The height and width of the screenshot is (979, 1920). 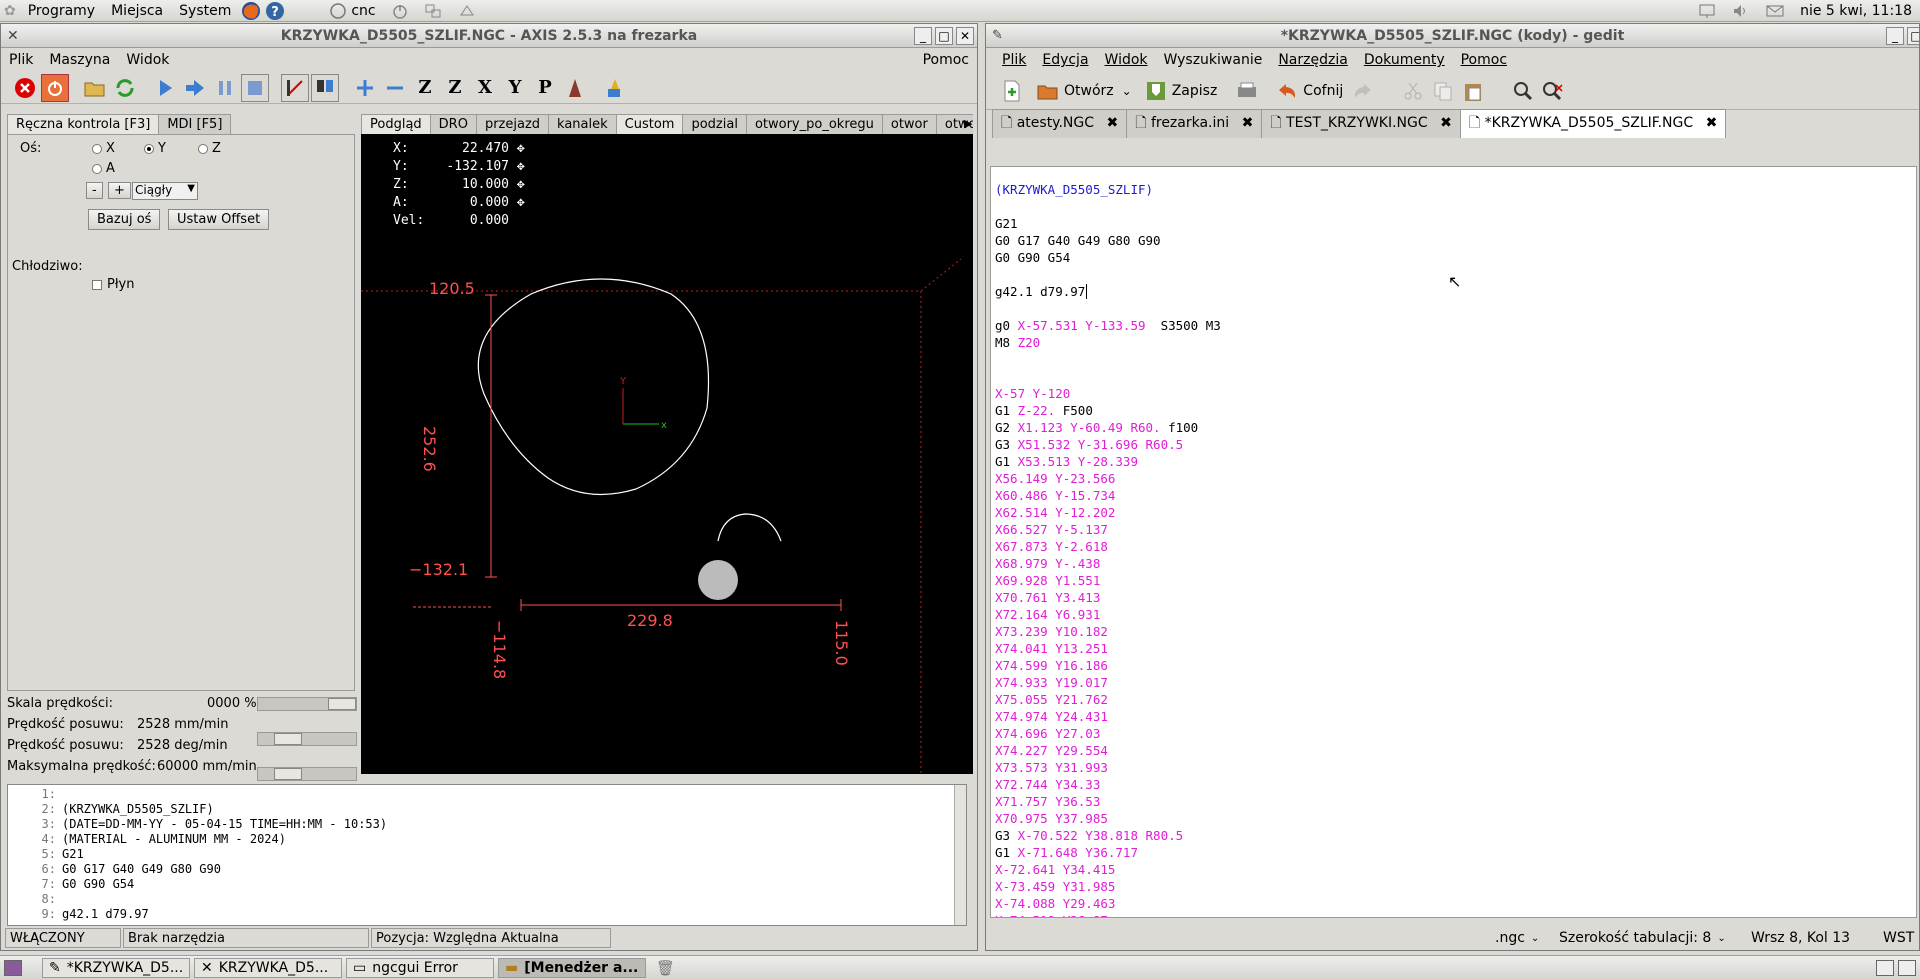 What do you see at coordinates (968, 123) in the screenshot?
I see `tab-scroll-right-icon: ▶` at bounding box center [968, 123].